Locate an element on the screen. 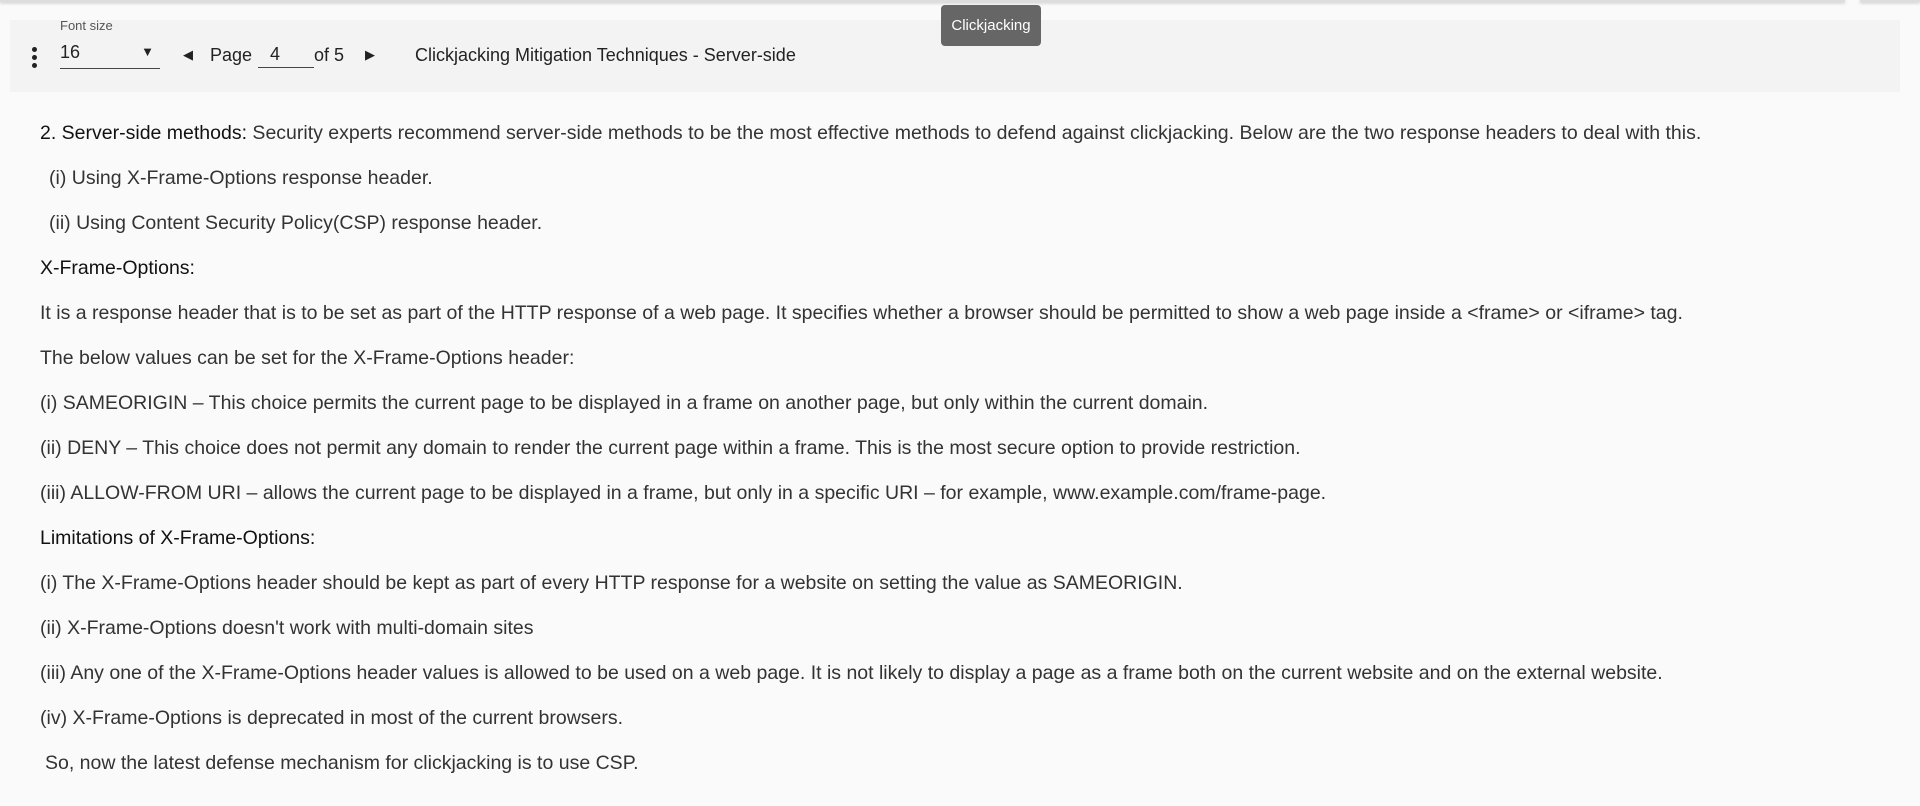 The height and width of the screenshot is (806, 1920). font-size-select: 16 ▼ is located at coordinates (110, 54).